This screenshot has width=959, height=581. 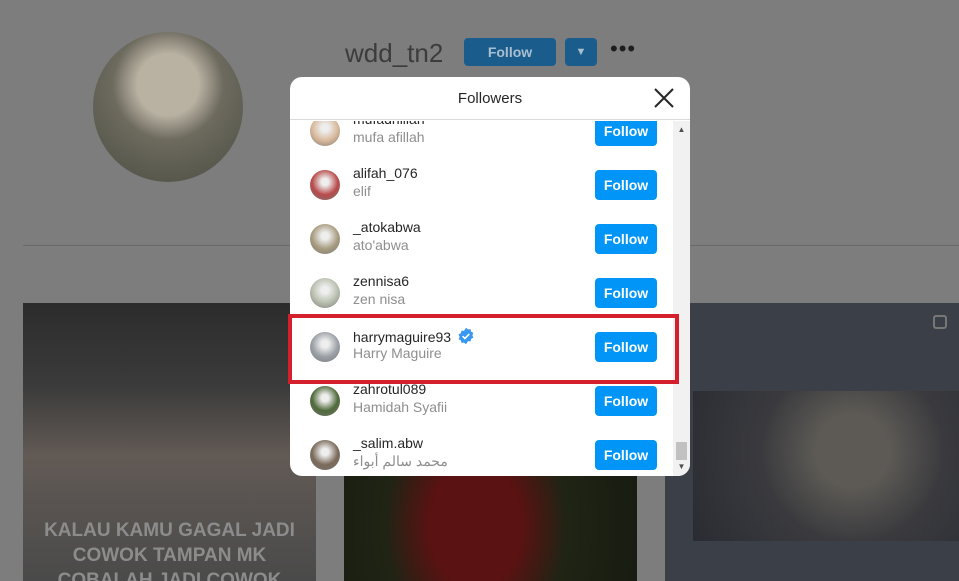 I want to click on follower-username: alifah_076, so click(x=385, y=173).